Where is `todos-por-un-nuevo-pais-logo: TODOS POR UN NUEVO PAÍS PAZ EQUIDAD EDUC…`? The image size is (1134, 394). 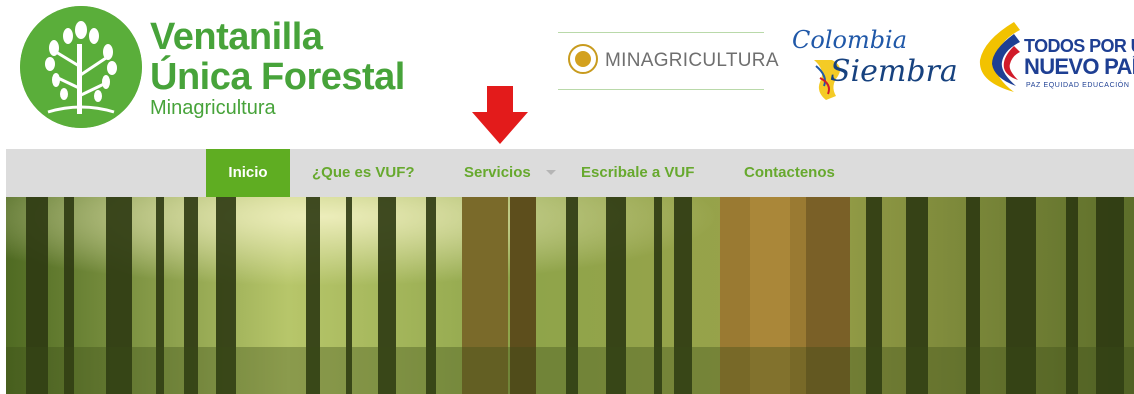
todos-por-un-nuevo-pais-logo: TODOS POR UN NUEVO PAÍS PAZ EQUIDAD EDUC… is located at coordinates (1053, 57).